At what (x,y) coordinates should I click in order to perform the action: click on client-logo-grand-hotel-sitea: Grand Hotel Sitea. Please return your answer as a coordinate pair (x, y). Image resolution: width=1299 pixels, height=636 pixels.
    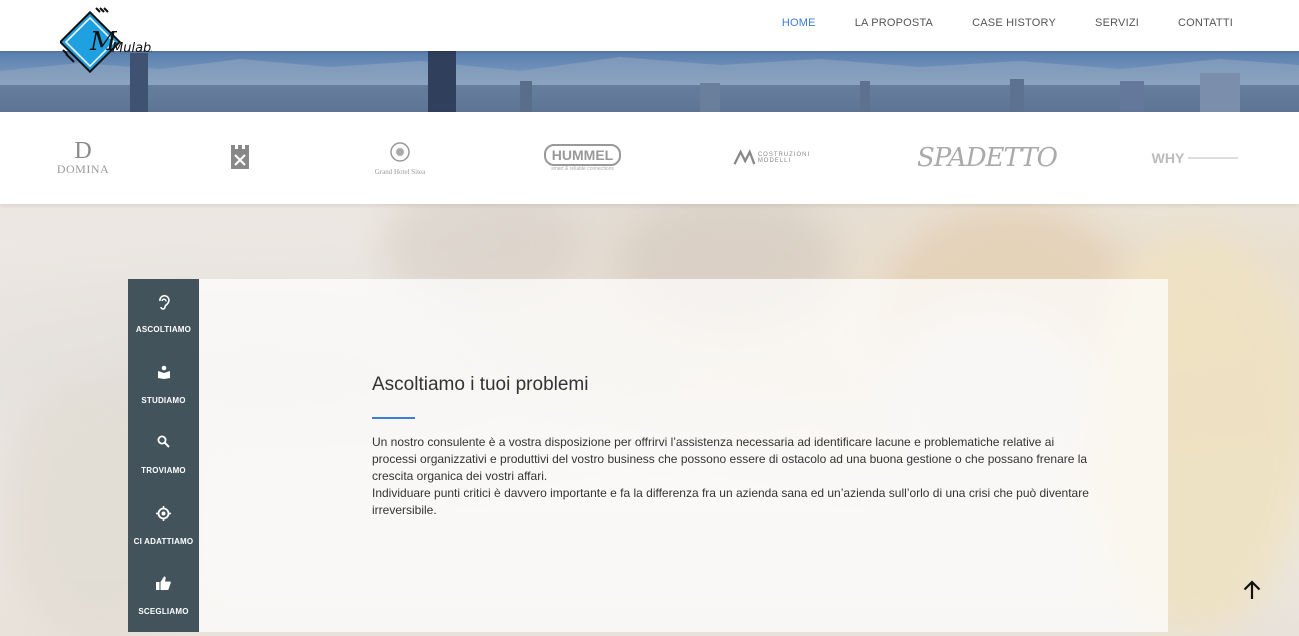
    Looking at the image, I should click on (400, 158).